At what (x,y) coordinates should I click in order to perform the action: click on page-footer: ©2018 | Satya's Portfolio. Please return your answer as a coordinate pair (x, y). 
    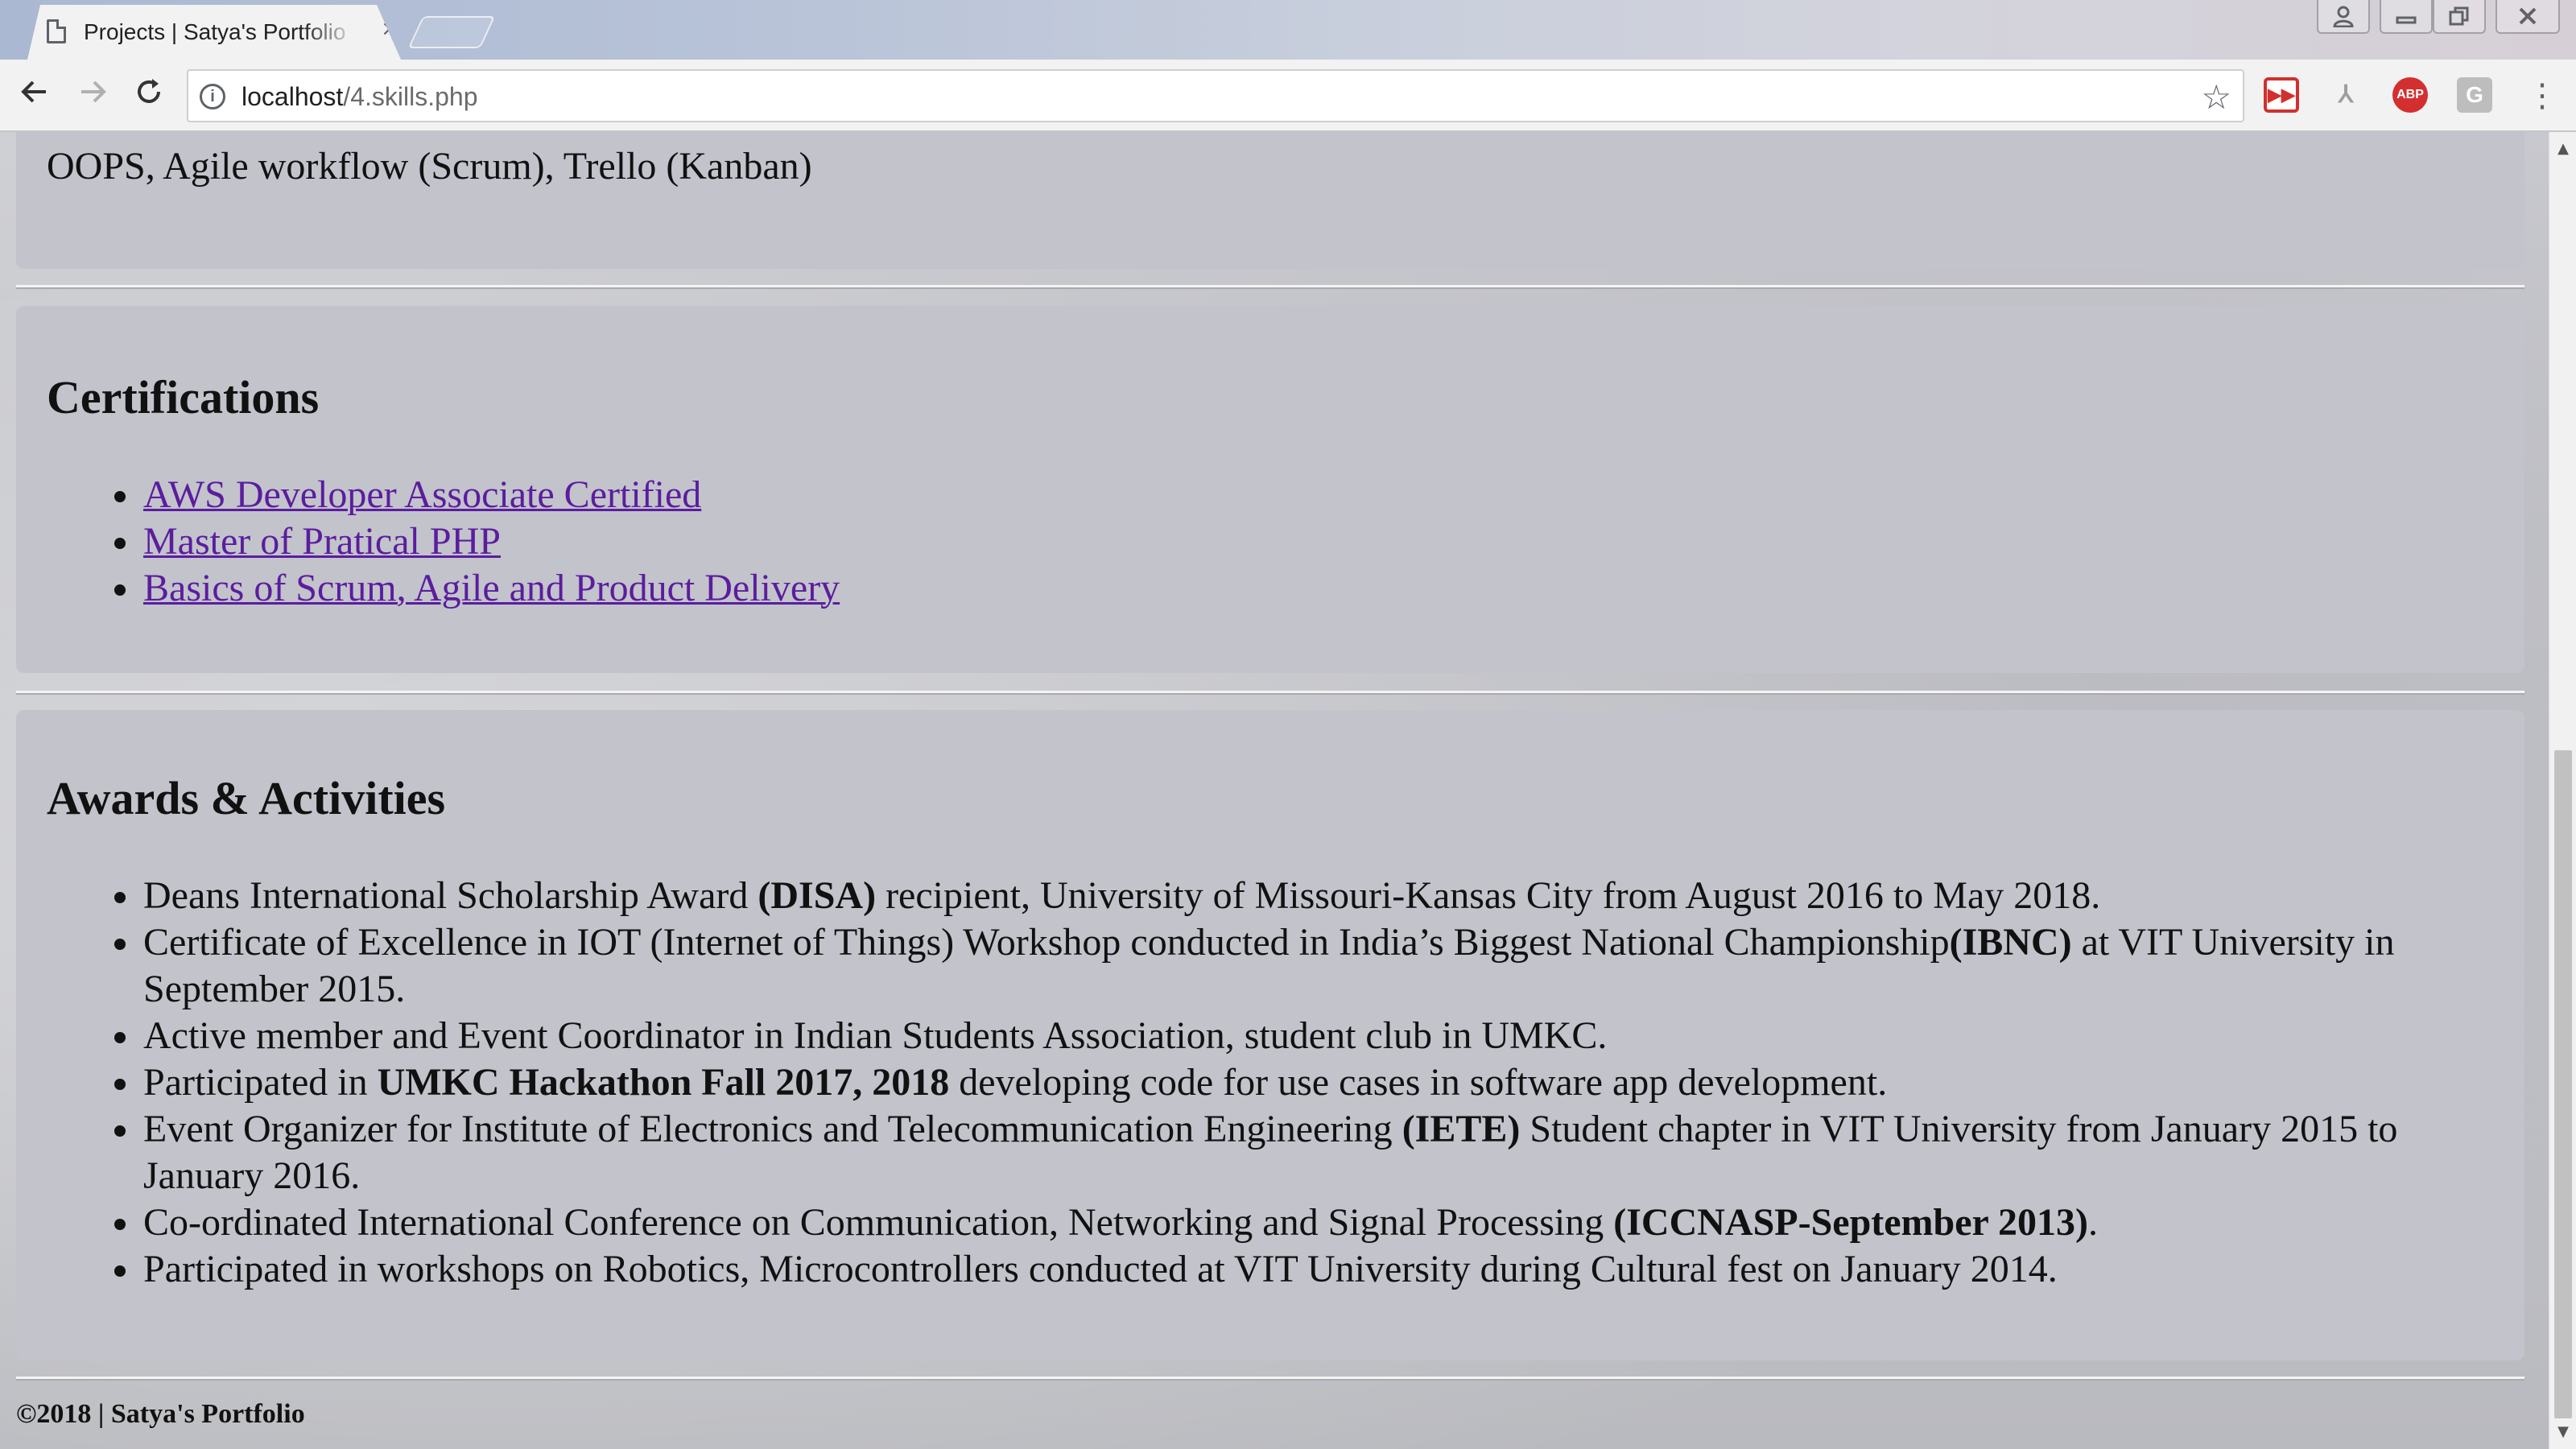
    Looking at the image, I should click on (160, 1414).